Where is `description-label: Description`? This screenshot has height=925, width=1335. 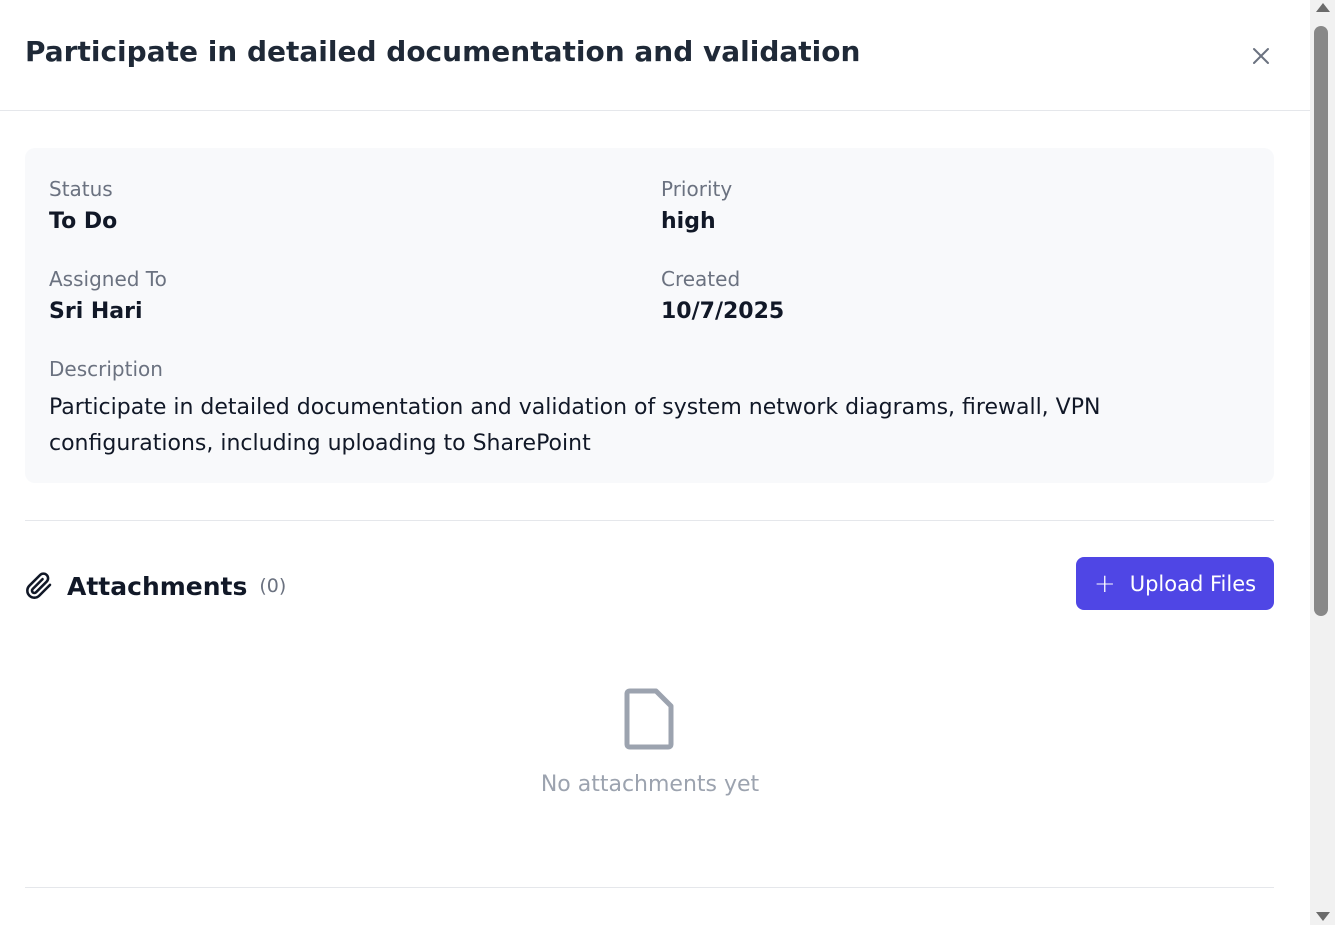
description-label: Description is located at coordinates (106, 369).